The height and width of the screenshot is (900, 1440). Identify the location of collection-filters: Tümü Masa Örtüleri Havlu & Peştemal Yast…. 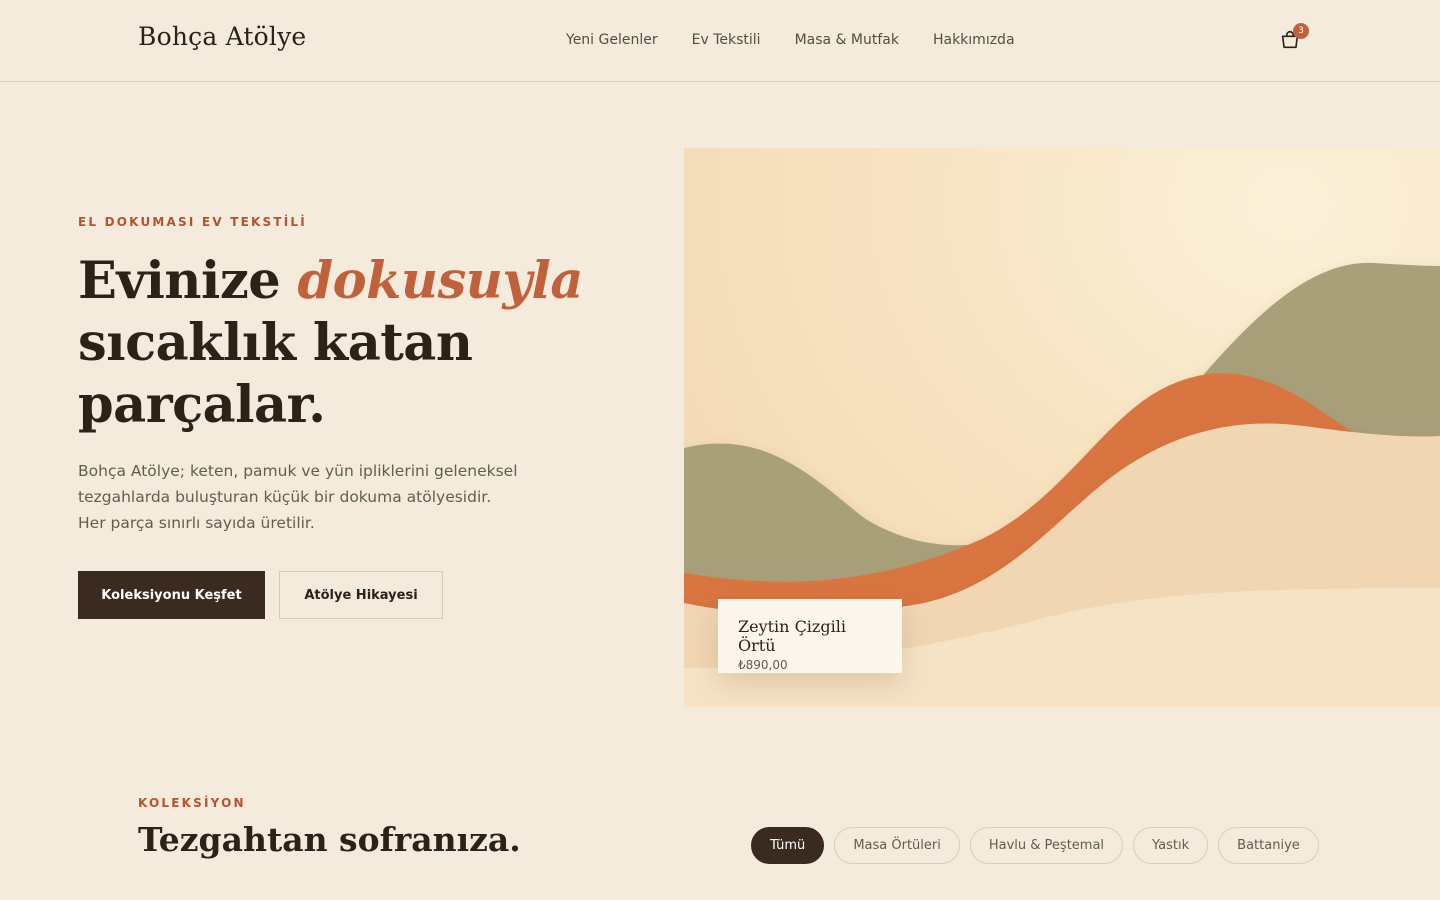
(1035, 845).